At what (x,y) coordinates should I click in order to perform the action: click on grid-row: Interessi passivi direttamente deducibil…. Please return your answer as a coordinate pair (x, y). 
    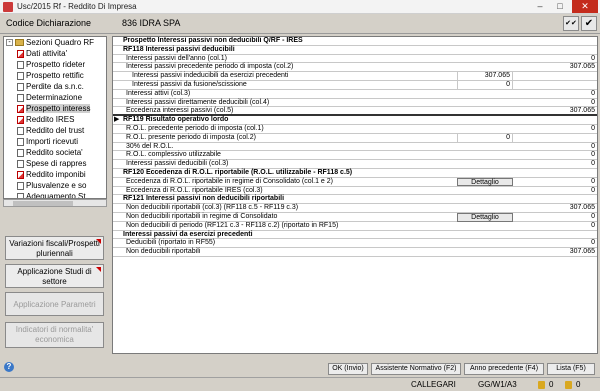
    Looking at the image, I should click on (355, 103).